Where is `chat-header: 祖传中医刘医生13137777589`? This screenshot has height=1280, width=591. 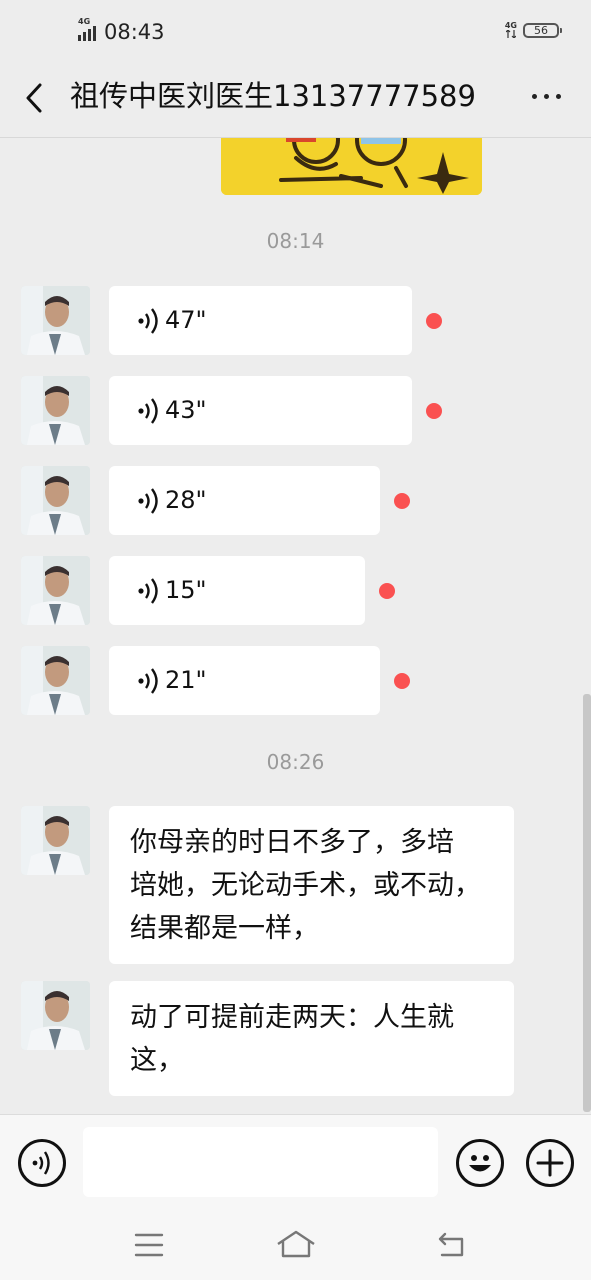
chat-header: 祖传中医刘医生13137777589 is located at coordinates (295, 102).